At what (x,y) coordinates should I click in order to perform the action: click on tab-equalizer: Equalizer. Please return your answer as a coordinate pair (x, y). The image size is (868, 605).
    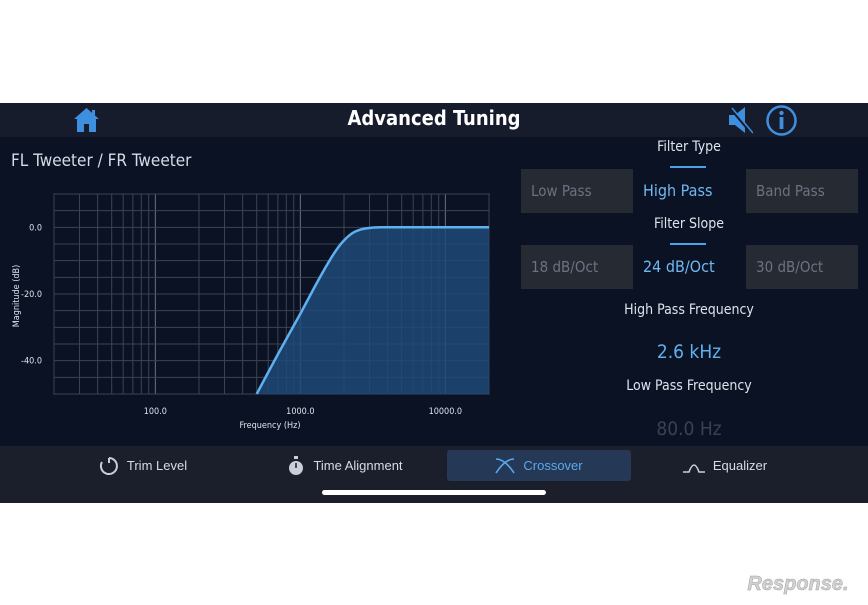
    Looking at the image, I should click on (725, 465).